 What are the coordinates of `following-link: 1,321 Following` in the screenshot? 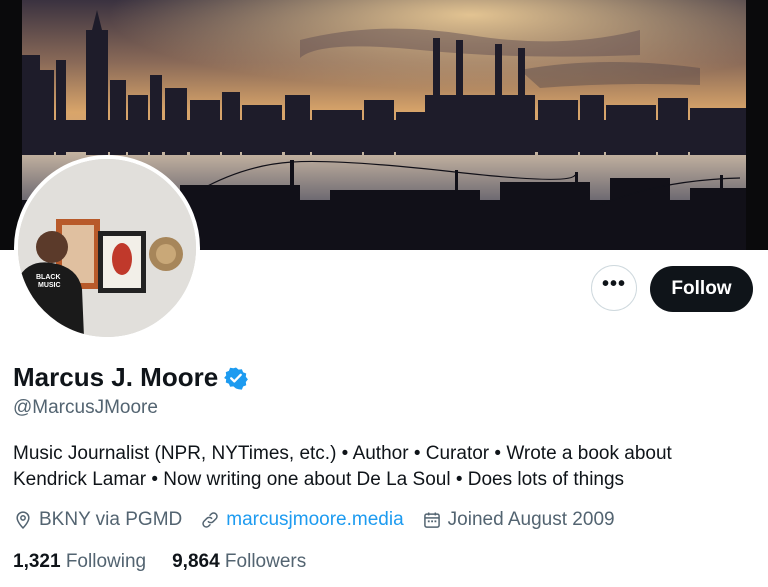 It's located at (79, 562).